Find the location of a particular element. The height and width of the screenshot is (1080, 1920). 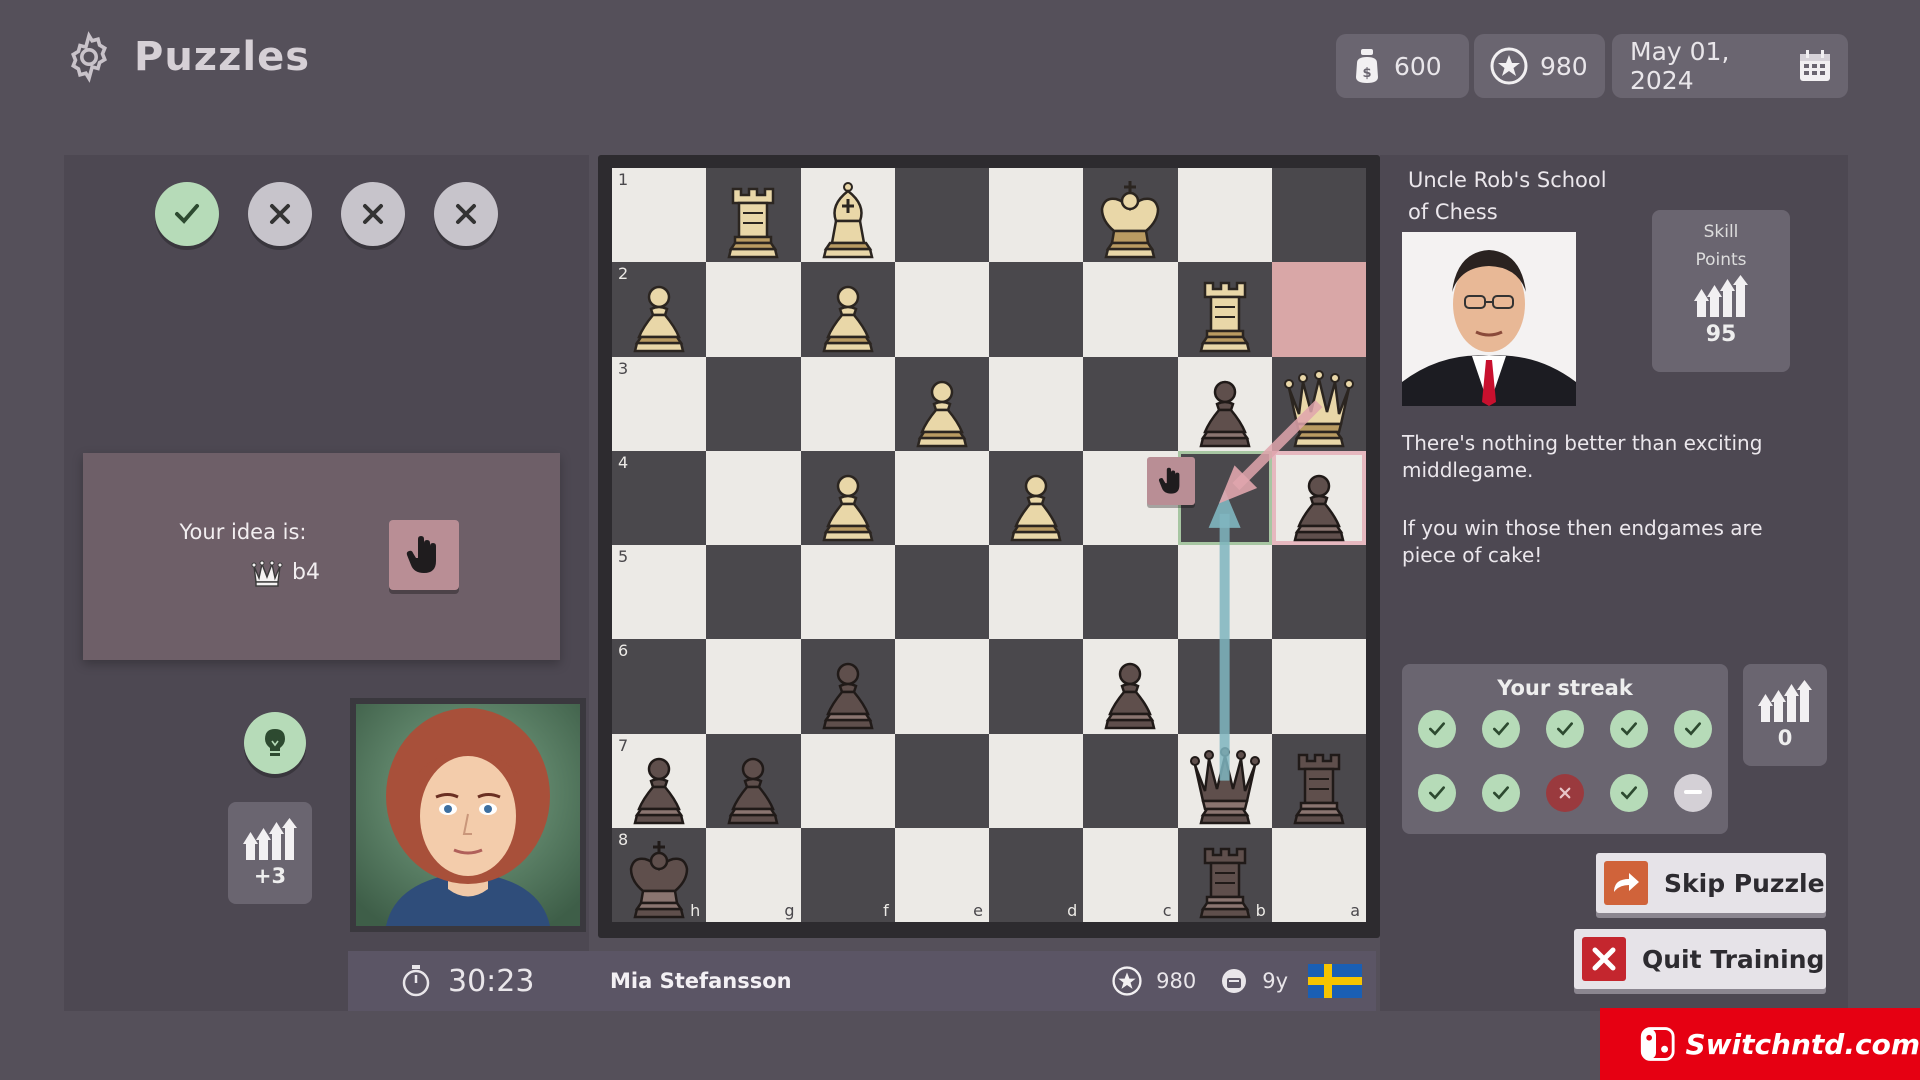

square-e8: e is located at coordinates (941, 874).